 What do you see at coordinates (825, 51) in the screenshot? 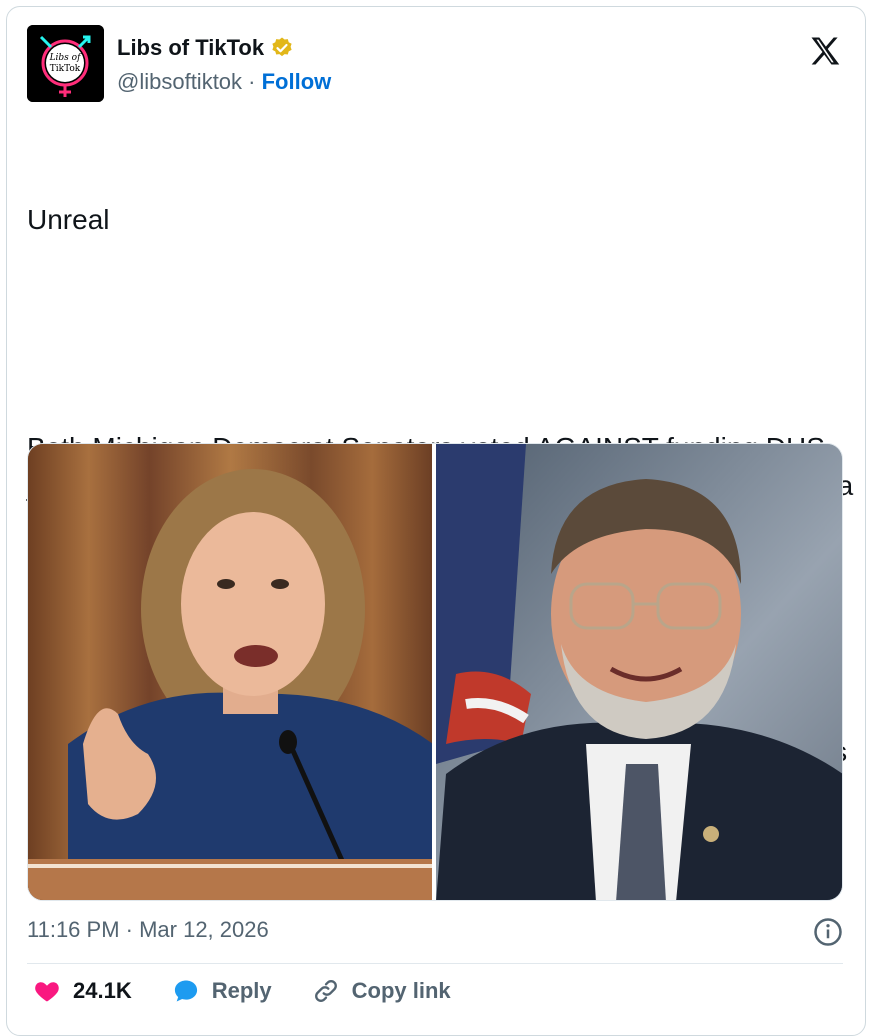
I see `x-logo-icon` at bounding box center [825, 51].